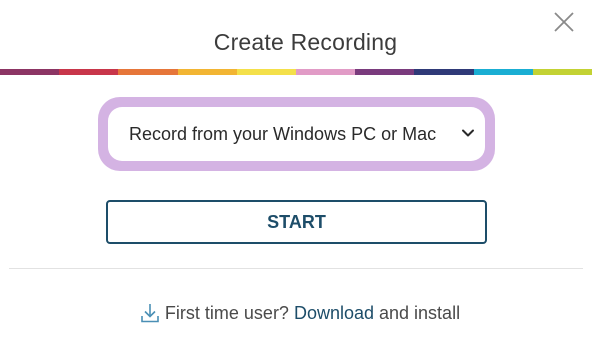 The width and height of the screenshot is (592, 361). What do you see at coordinates (283, 133) in the screenshot?
I see `recording-source-selected: Record from your Windows PC or Mac` at bounding box center [283, 133].